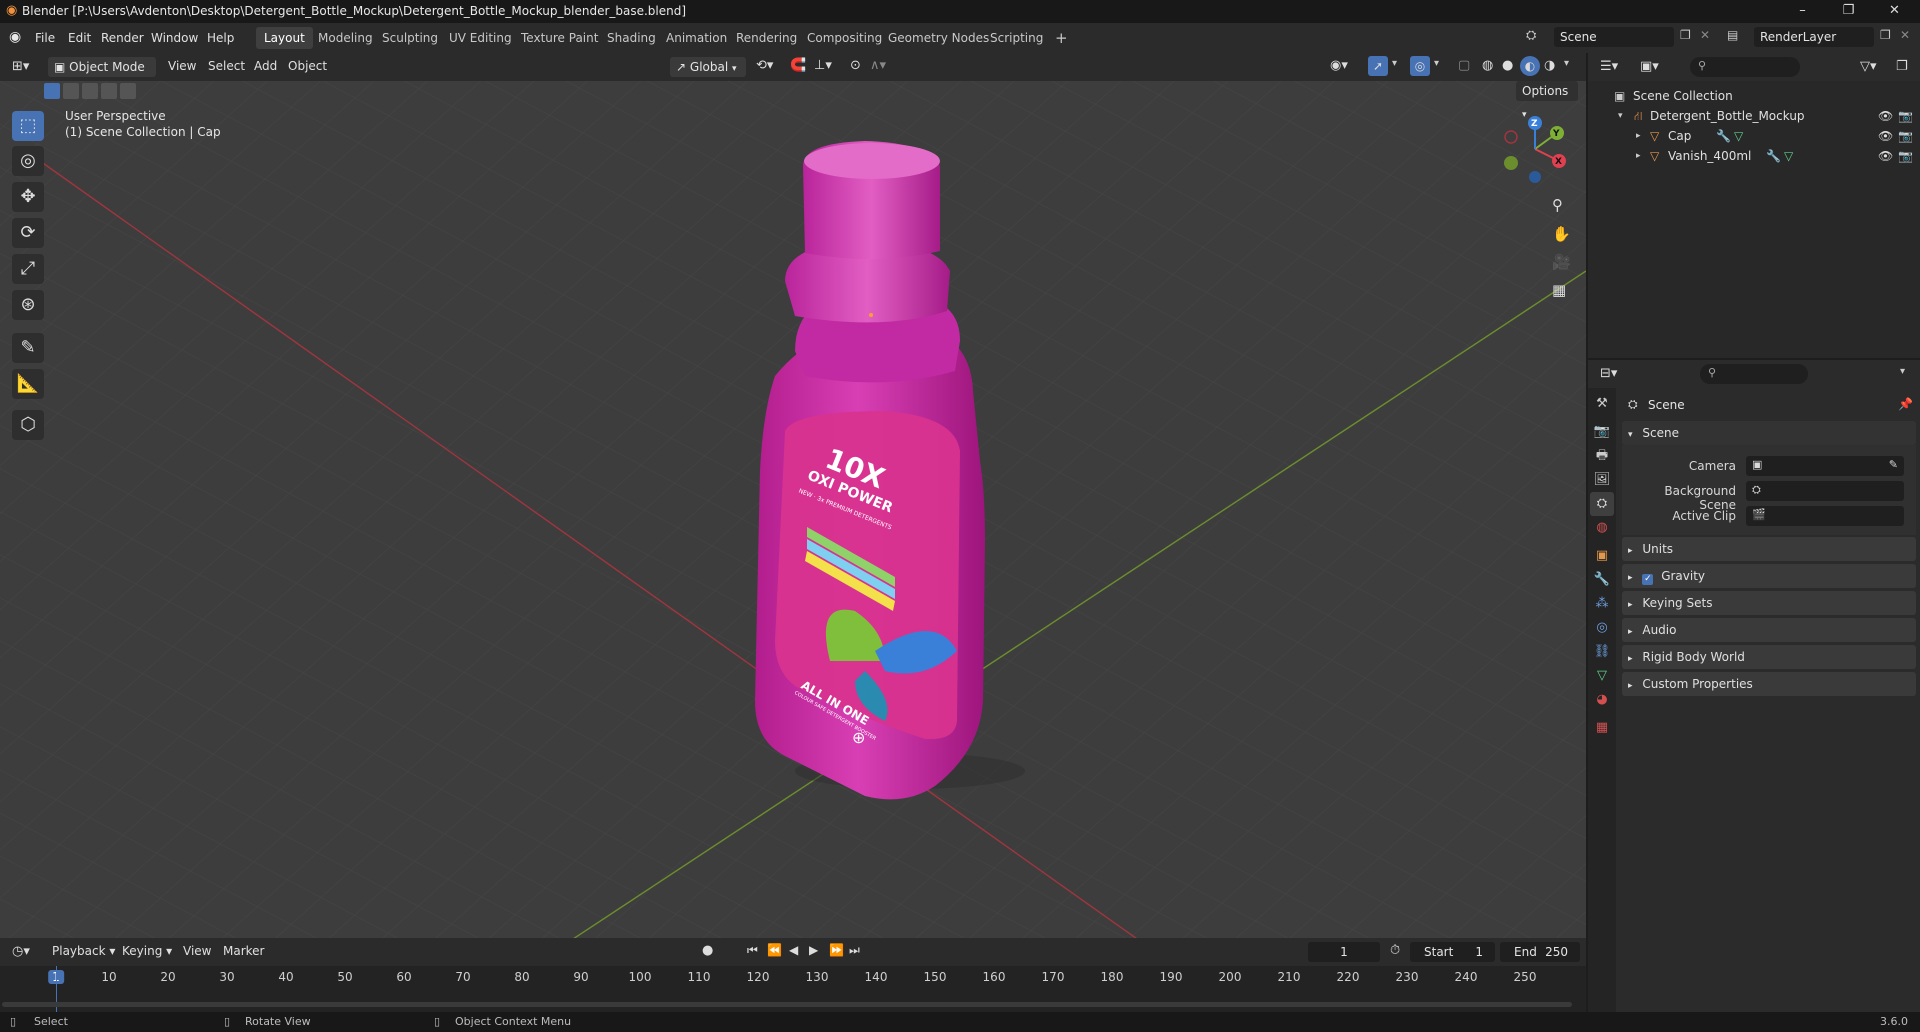 This screenshot has height=1032, width=1920. I want to click on scale-tool: ⤢, so click(28, 269).